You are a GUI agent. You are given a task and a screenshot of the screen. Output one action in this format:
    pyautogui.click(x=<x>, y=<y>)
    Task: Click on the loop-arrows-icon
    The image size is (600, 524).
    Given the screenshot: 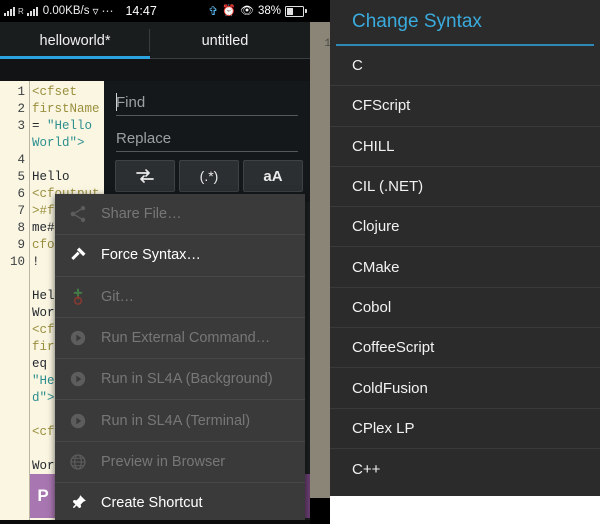 What is the action you would take?
    pyautogui.click(x=145, y=176)
    